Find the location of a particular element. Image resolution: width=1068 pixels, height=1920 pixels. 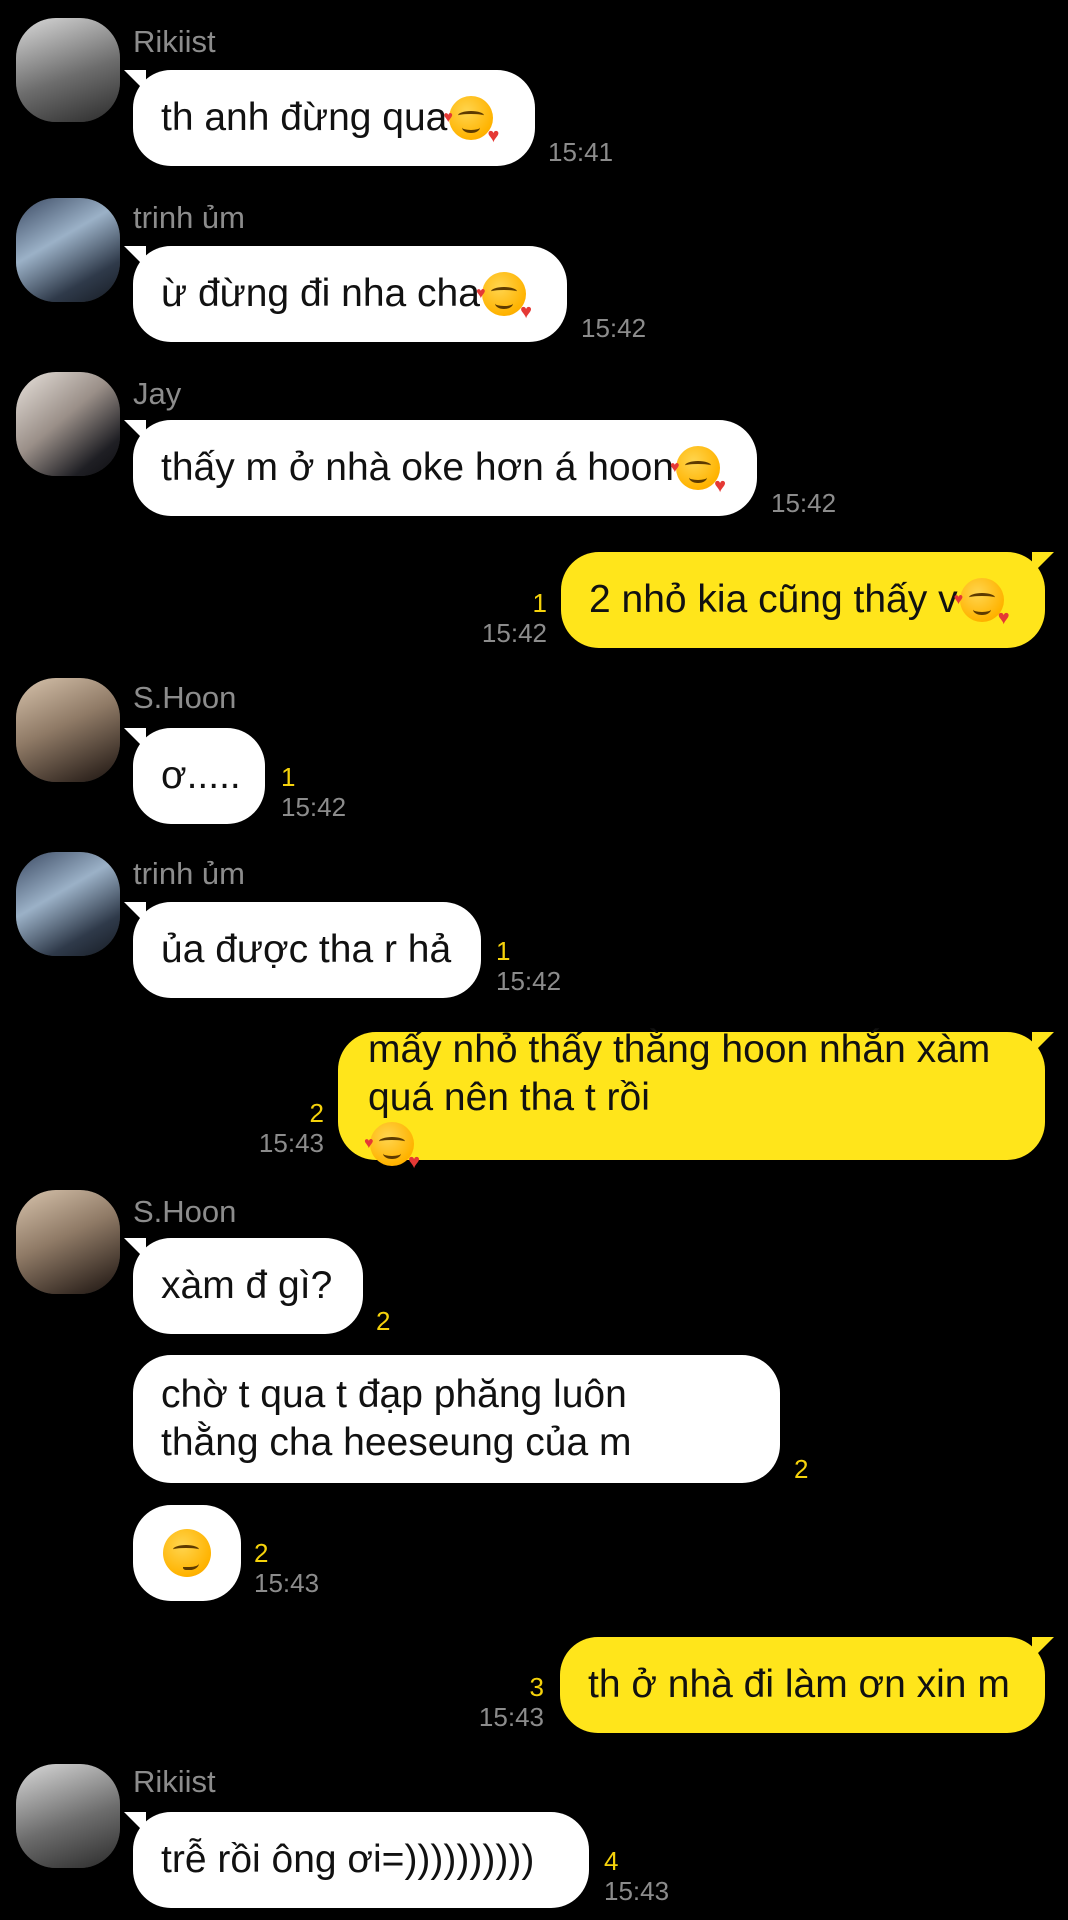

message-bubble: 2 nhỏ kia cũng thấy v is located at coordinates (807, 600).